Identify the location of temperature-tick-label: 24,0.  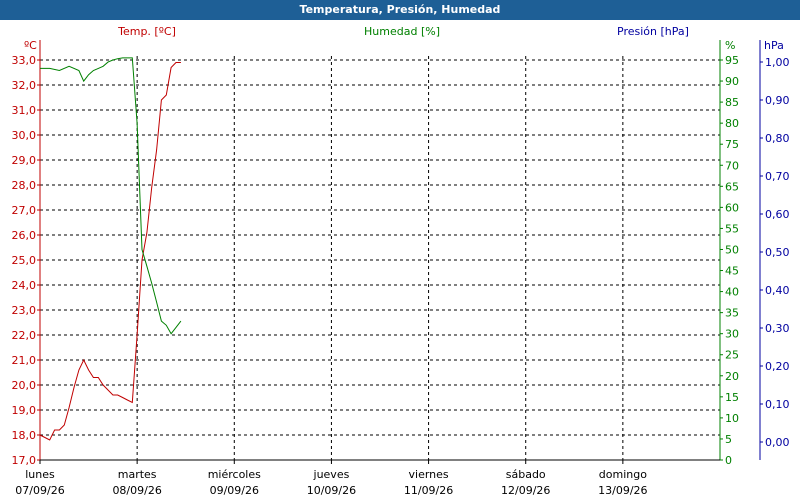
(24, 285).